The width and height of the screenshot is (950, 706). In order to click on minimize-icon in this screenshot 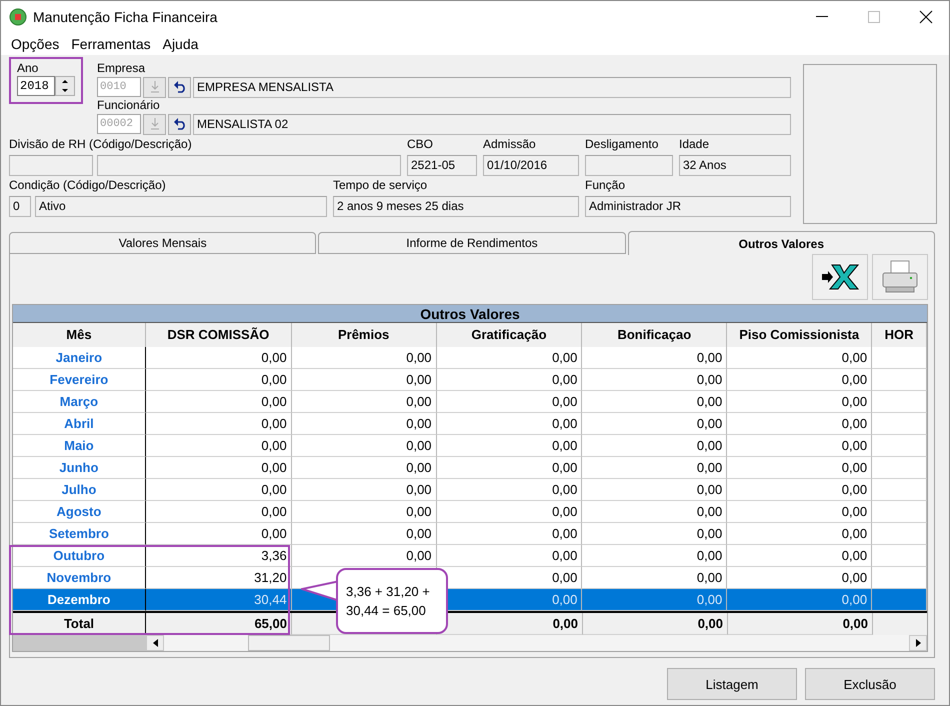, I will do `click(822, 17)`.